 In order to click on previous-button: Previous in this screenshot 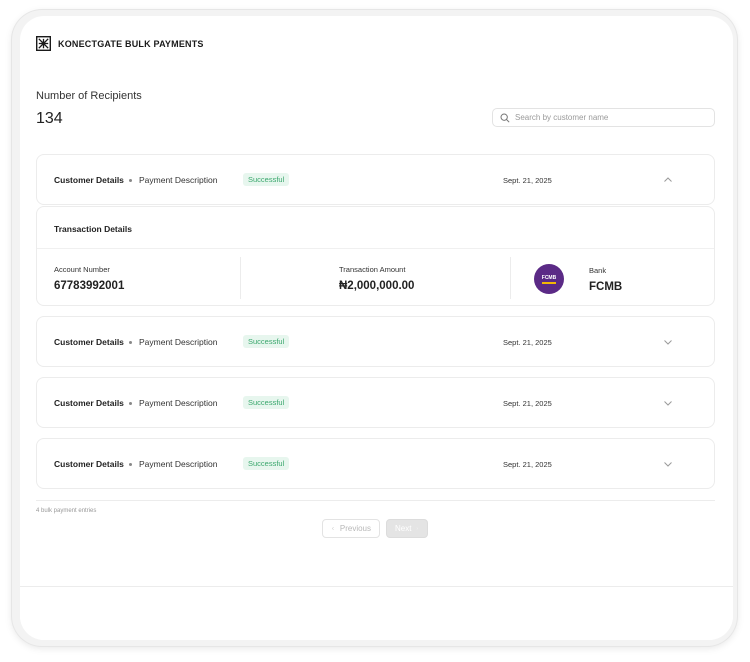, I will do `click(351, 528)`.